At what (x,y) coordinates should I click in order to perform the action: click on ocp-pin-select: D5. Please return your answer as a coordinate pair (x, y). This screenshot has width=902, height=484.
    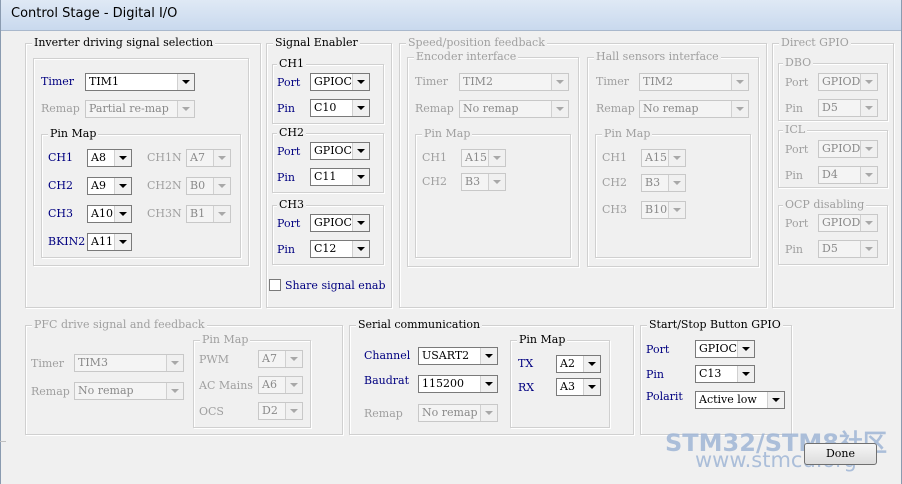
    Looking at the image, I should click on (848, 249).